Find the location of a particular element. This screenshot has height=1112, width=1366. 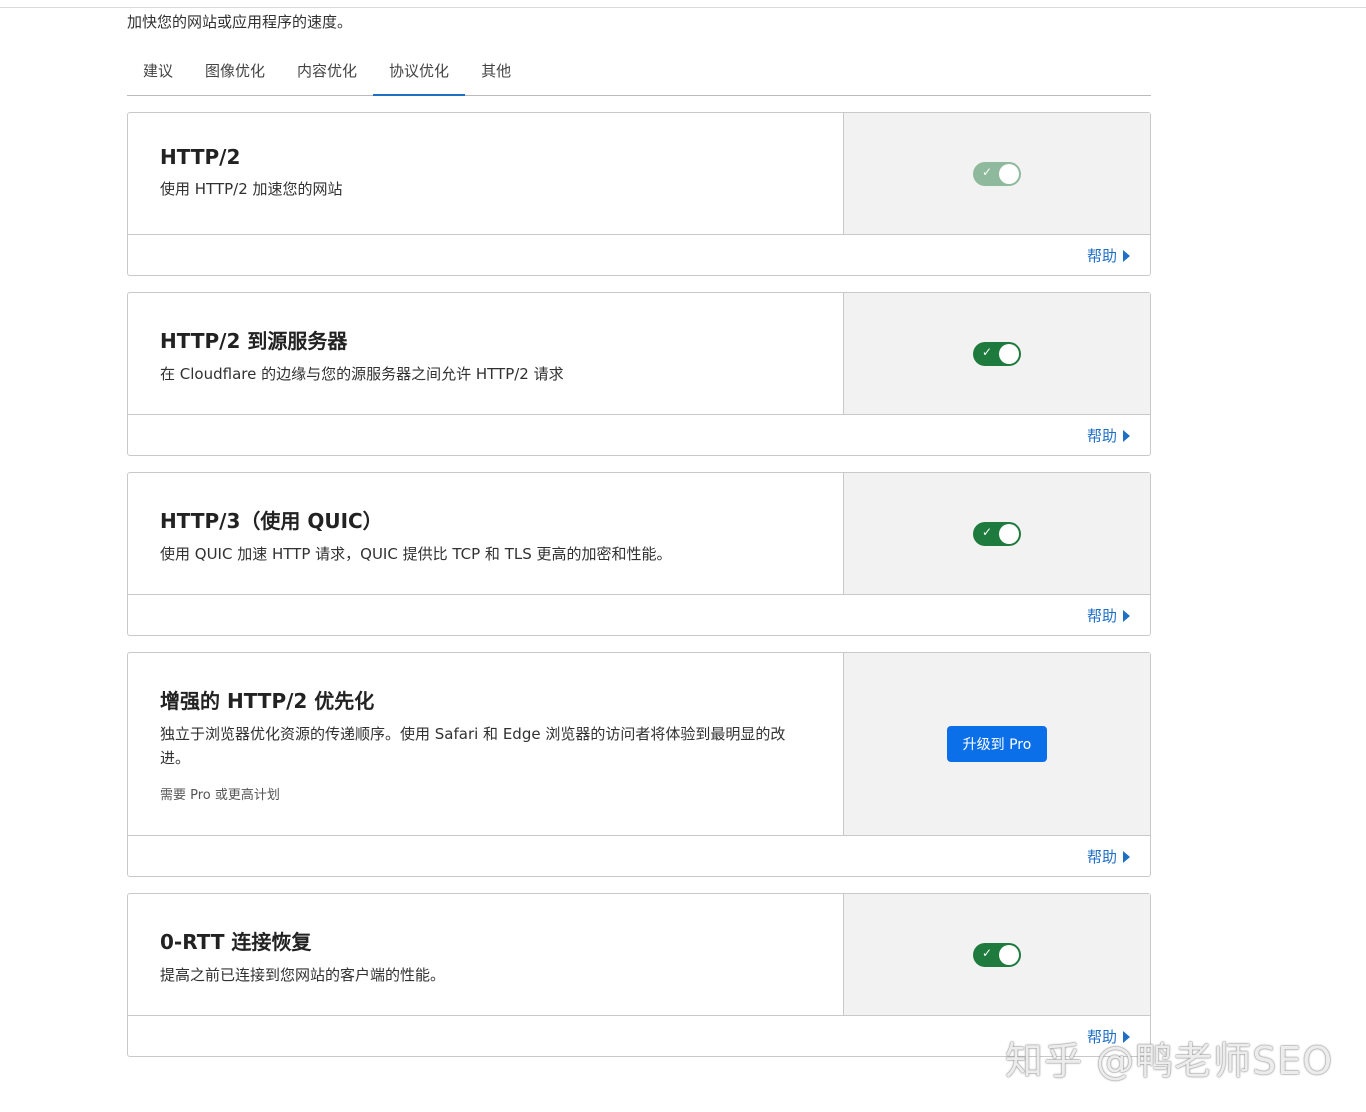

setting-description: 在 Cloudflare 的边缘与您的源服务器之间允许 HTTP/2 请求 is located at coordinates (362, 374).